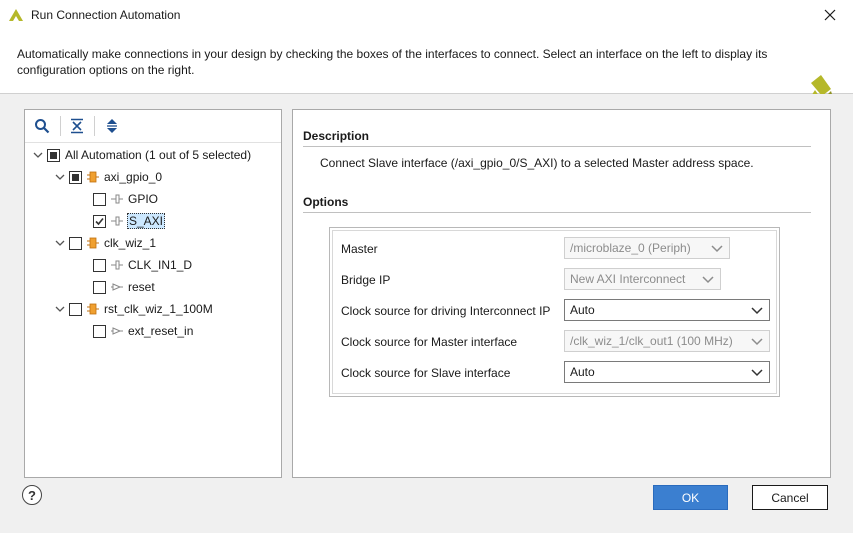 The width and height of the screenshot is (853, 533). I want to click on master-clock-label: Clock source for Master interface, so click(429, 342).